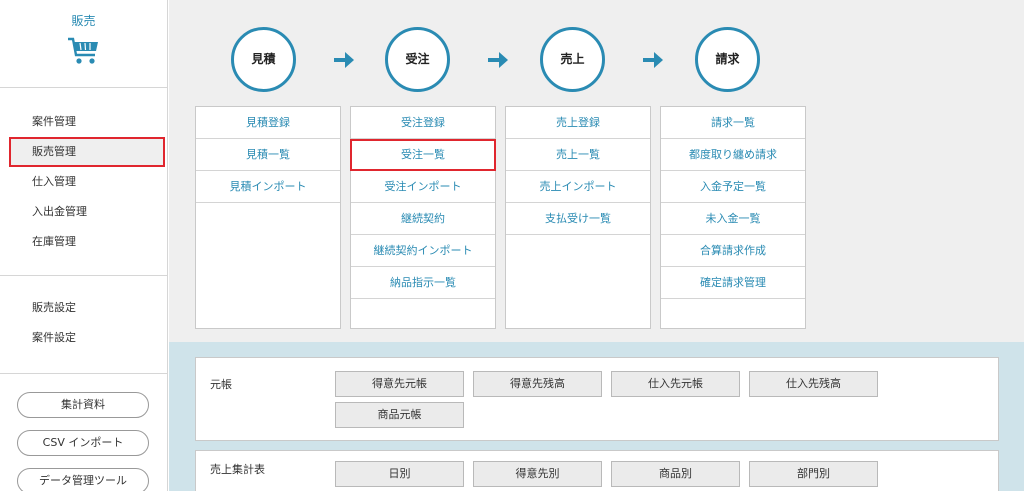 This screenshot has width=1024, height=491. Describe the element at coordinates (813, 384) in the screenshot. I see `supplier-balance-button: 仕入先残高` at that location.